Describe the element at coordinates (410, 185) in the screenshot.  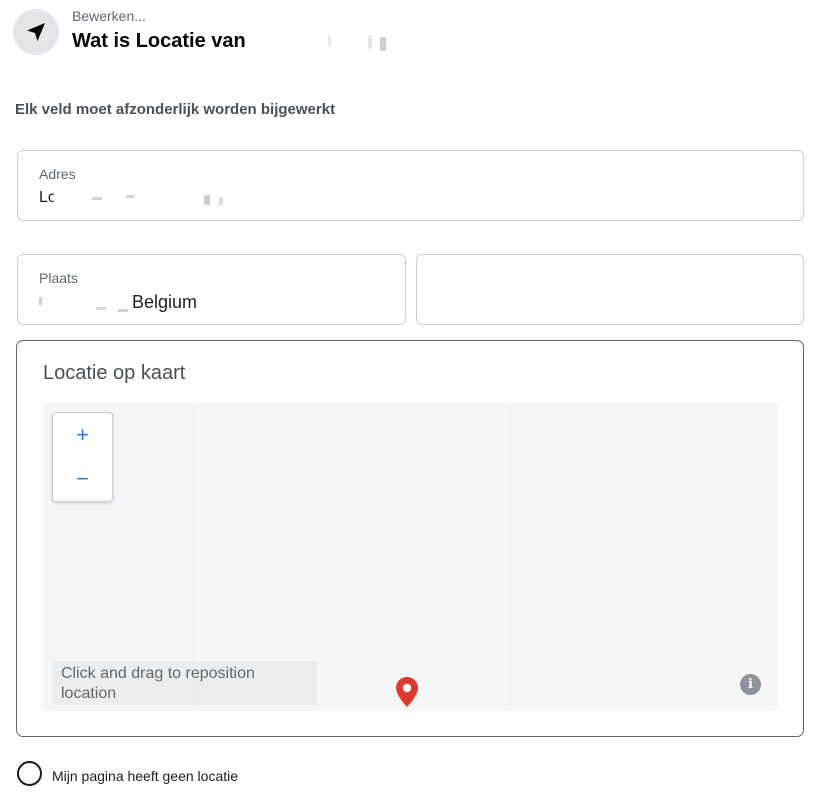
I see `address-field: Adres Lo` at that location.